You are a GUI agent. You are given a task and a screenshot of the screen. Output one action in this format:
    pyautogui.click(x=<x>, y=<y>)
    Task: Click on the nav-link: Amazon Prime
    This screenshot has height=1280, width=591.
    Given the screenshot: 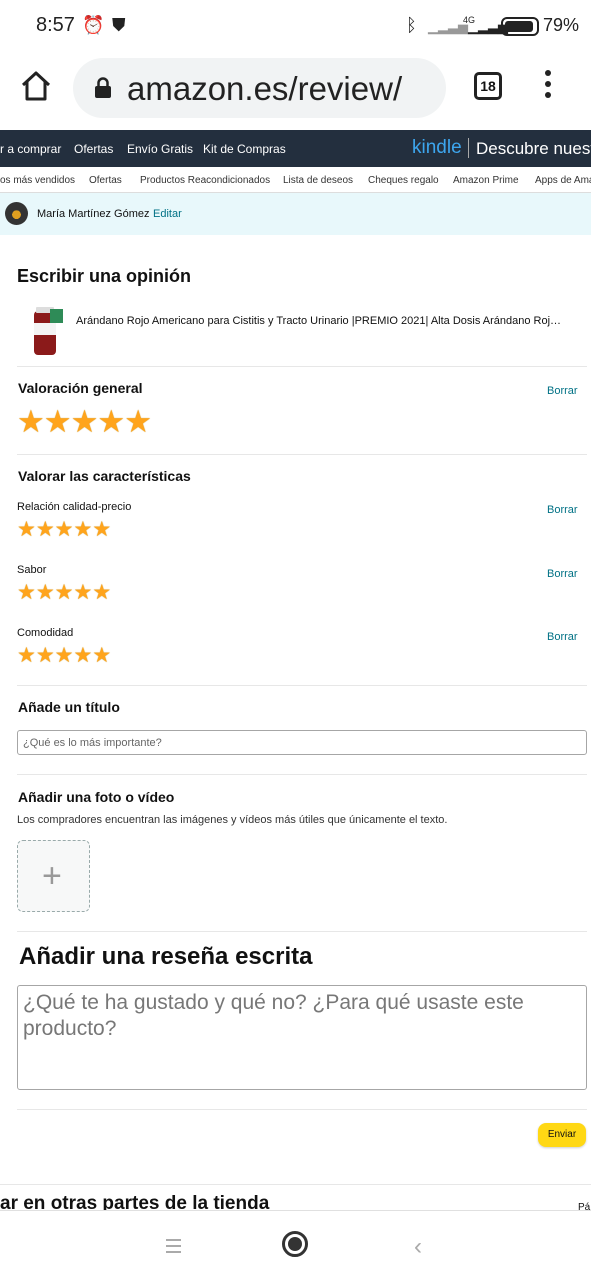 What is the action you would take?
    pyautogui.click(x=486, y=180)
    